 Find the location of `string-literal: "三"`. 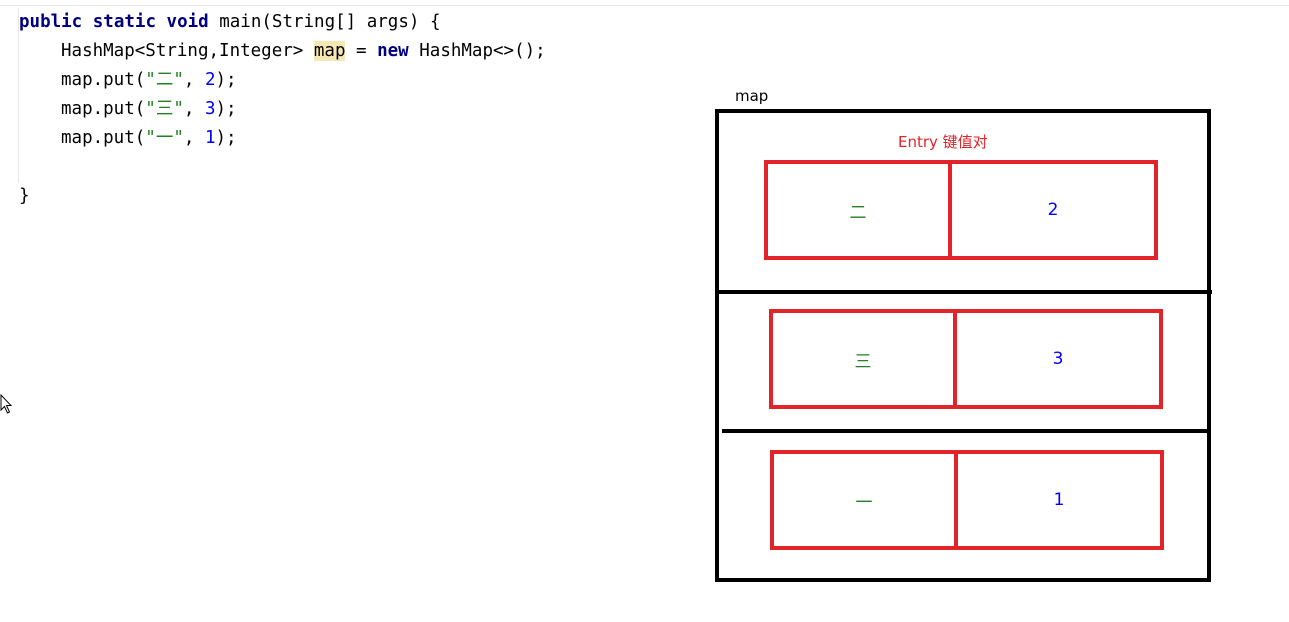

string-literal: "三" is located at coordinates (164, 109).